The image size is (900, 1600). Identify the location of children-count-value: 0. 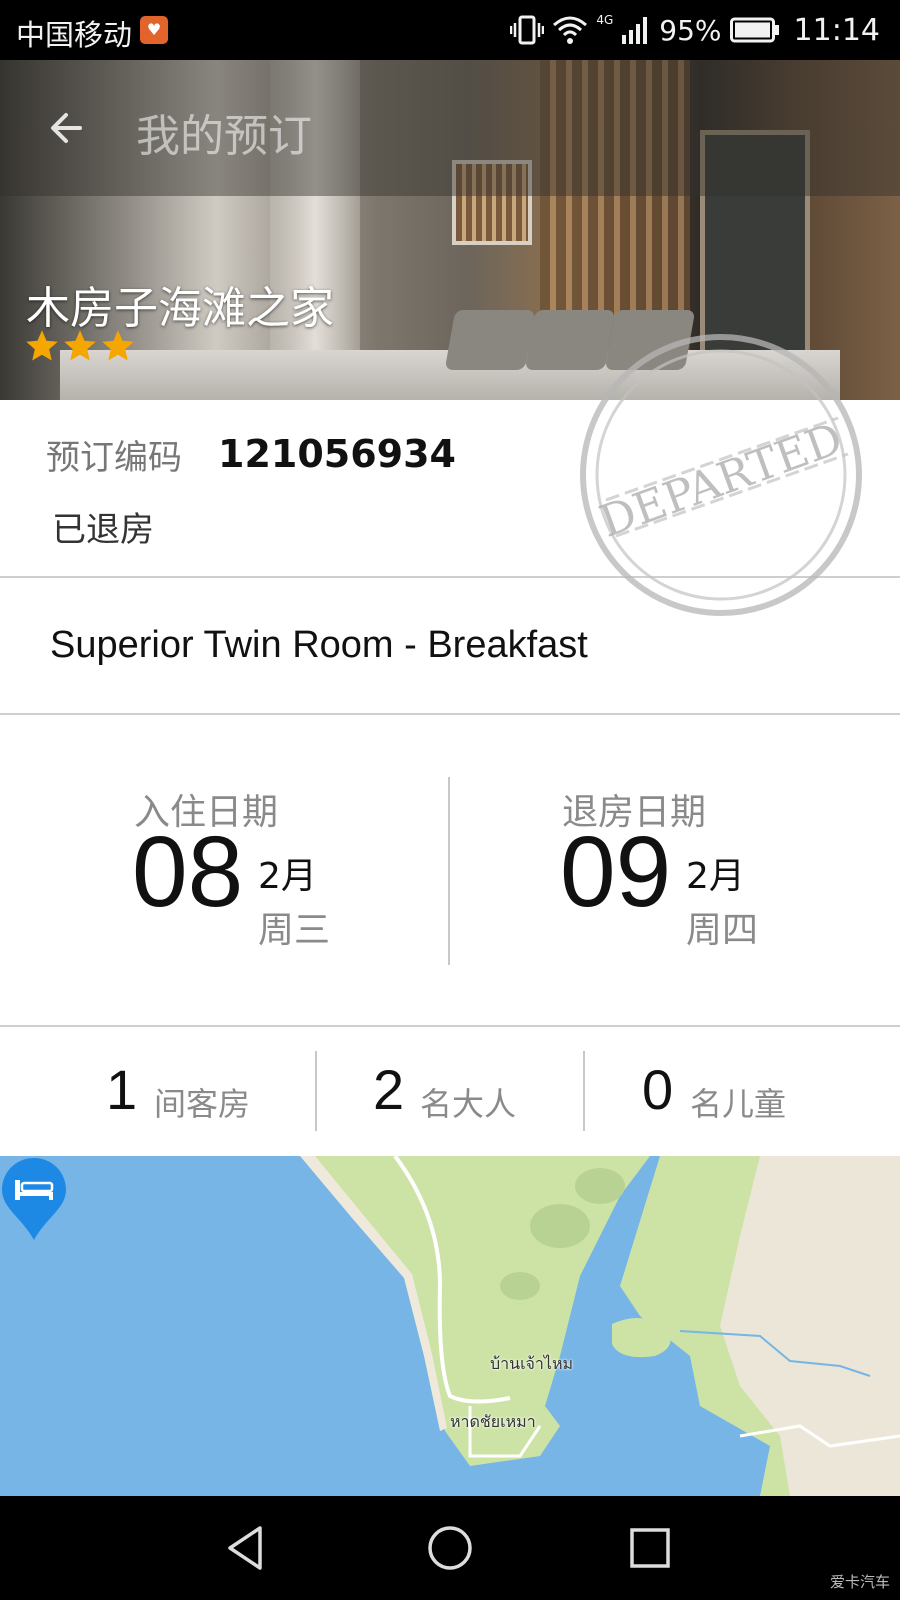
(658, 1089).